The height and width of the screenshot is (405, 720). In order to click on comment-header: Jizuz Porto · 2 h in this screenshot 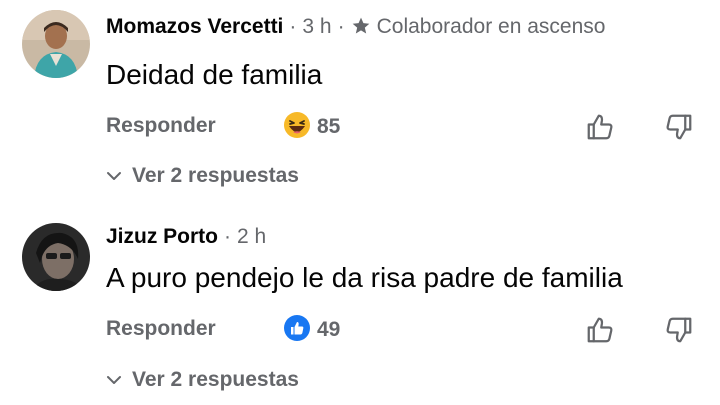, I will do `click(186, 237)`.